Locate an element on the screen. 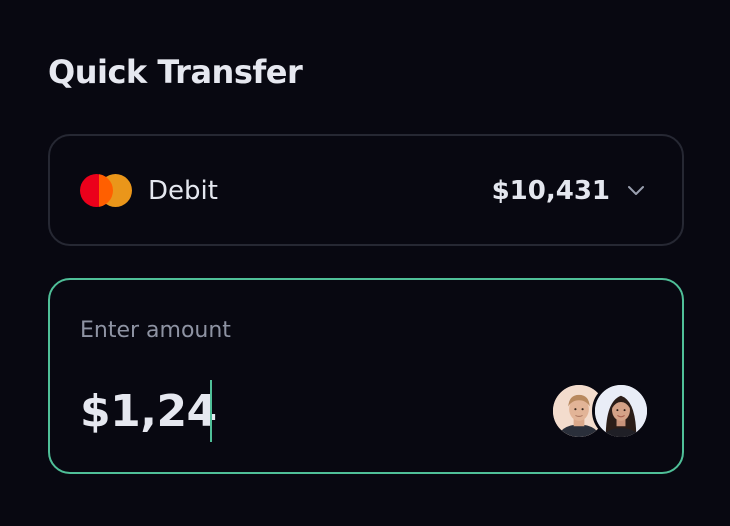 The width and height of the screenshot is (730, 526). mastercard-logo-icon is located at coordinates (107, 191).